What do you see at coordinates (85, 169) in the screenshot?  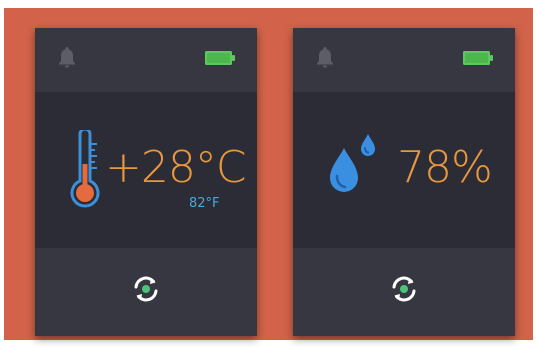 I see `thermometer-icon` at bounding box center [85, 169].